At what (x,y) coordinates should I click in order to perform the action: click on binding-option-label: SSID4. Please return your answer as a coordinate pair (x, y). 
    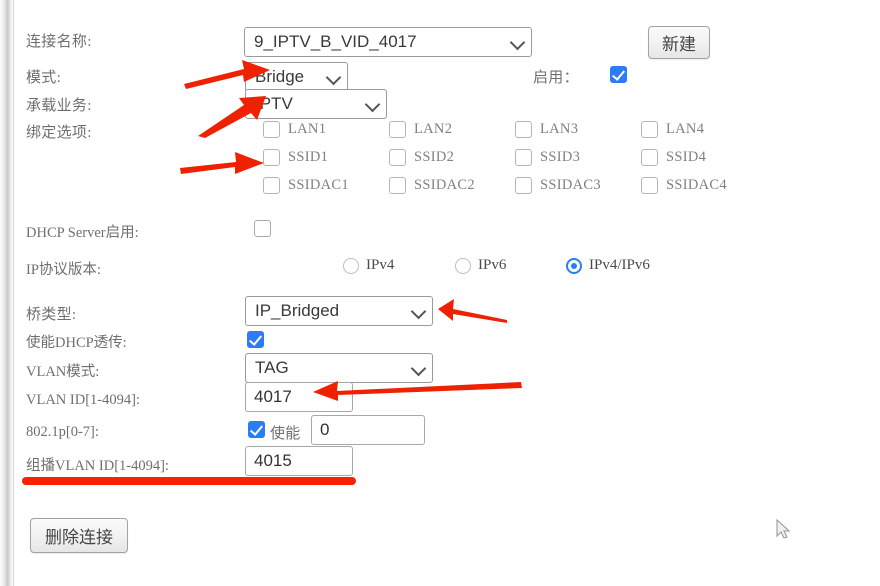
    Looking at the image, I should click on (686, 157).